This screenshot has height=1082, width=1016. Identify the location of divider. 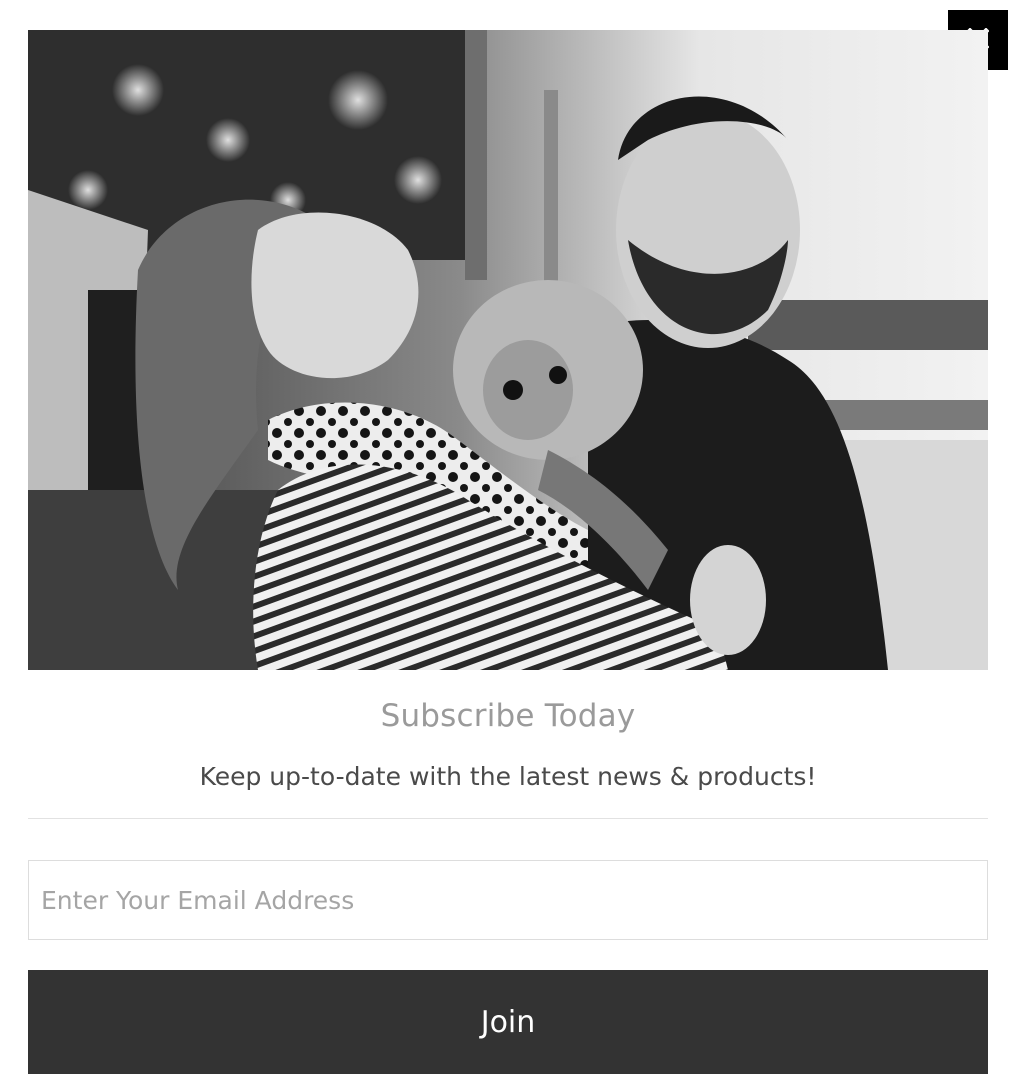
(508, 818).